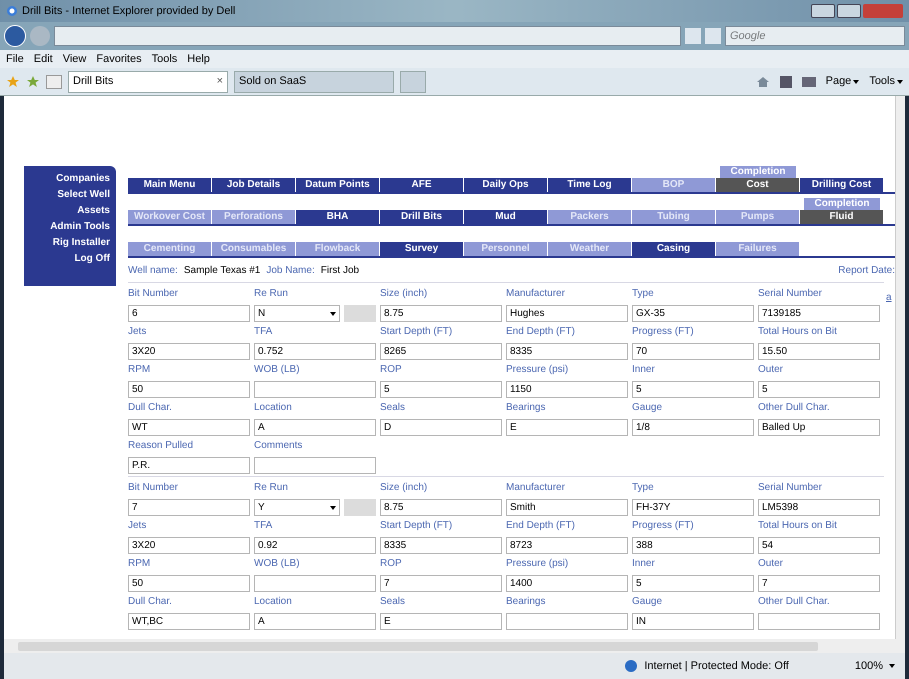  I want to click on dropdown: Y, so click(297, 507).